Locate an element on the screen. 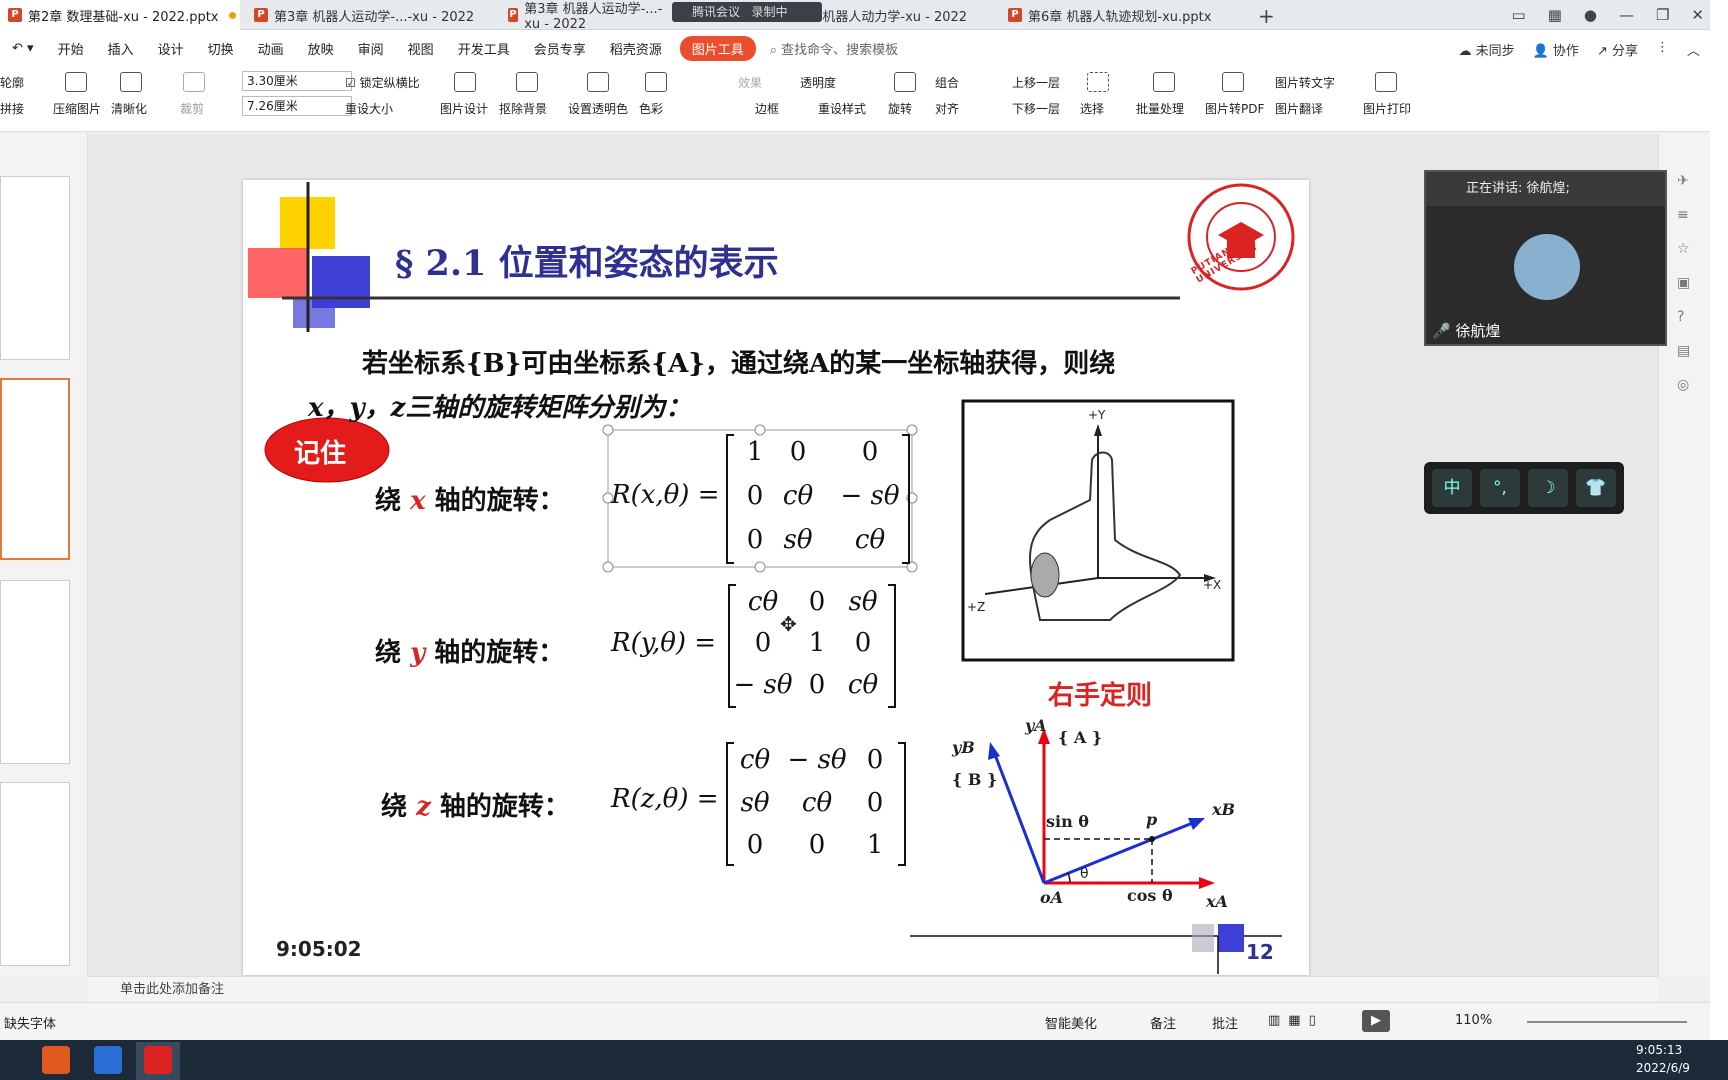  rotation-x-matrix: 1 0 0 0 cθ − sθ 0 sθ cθ is located at coordinates (818, 499).